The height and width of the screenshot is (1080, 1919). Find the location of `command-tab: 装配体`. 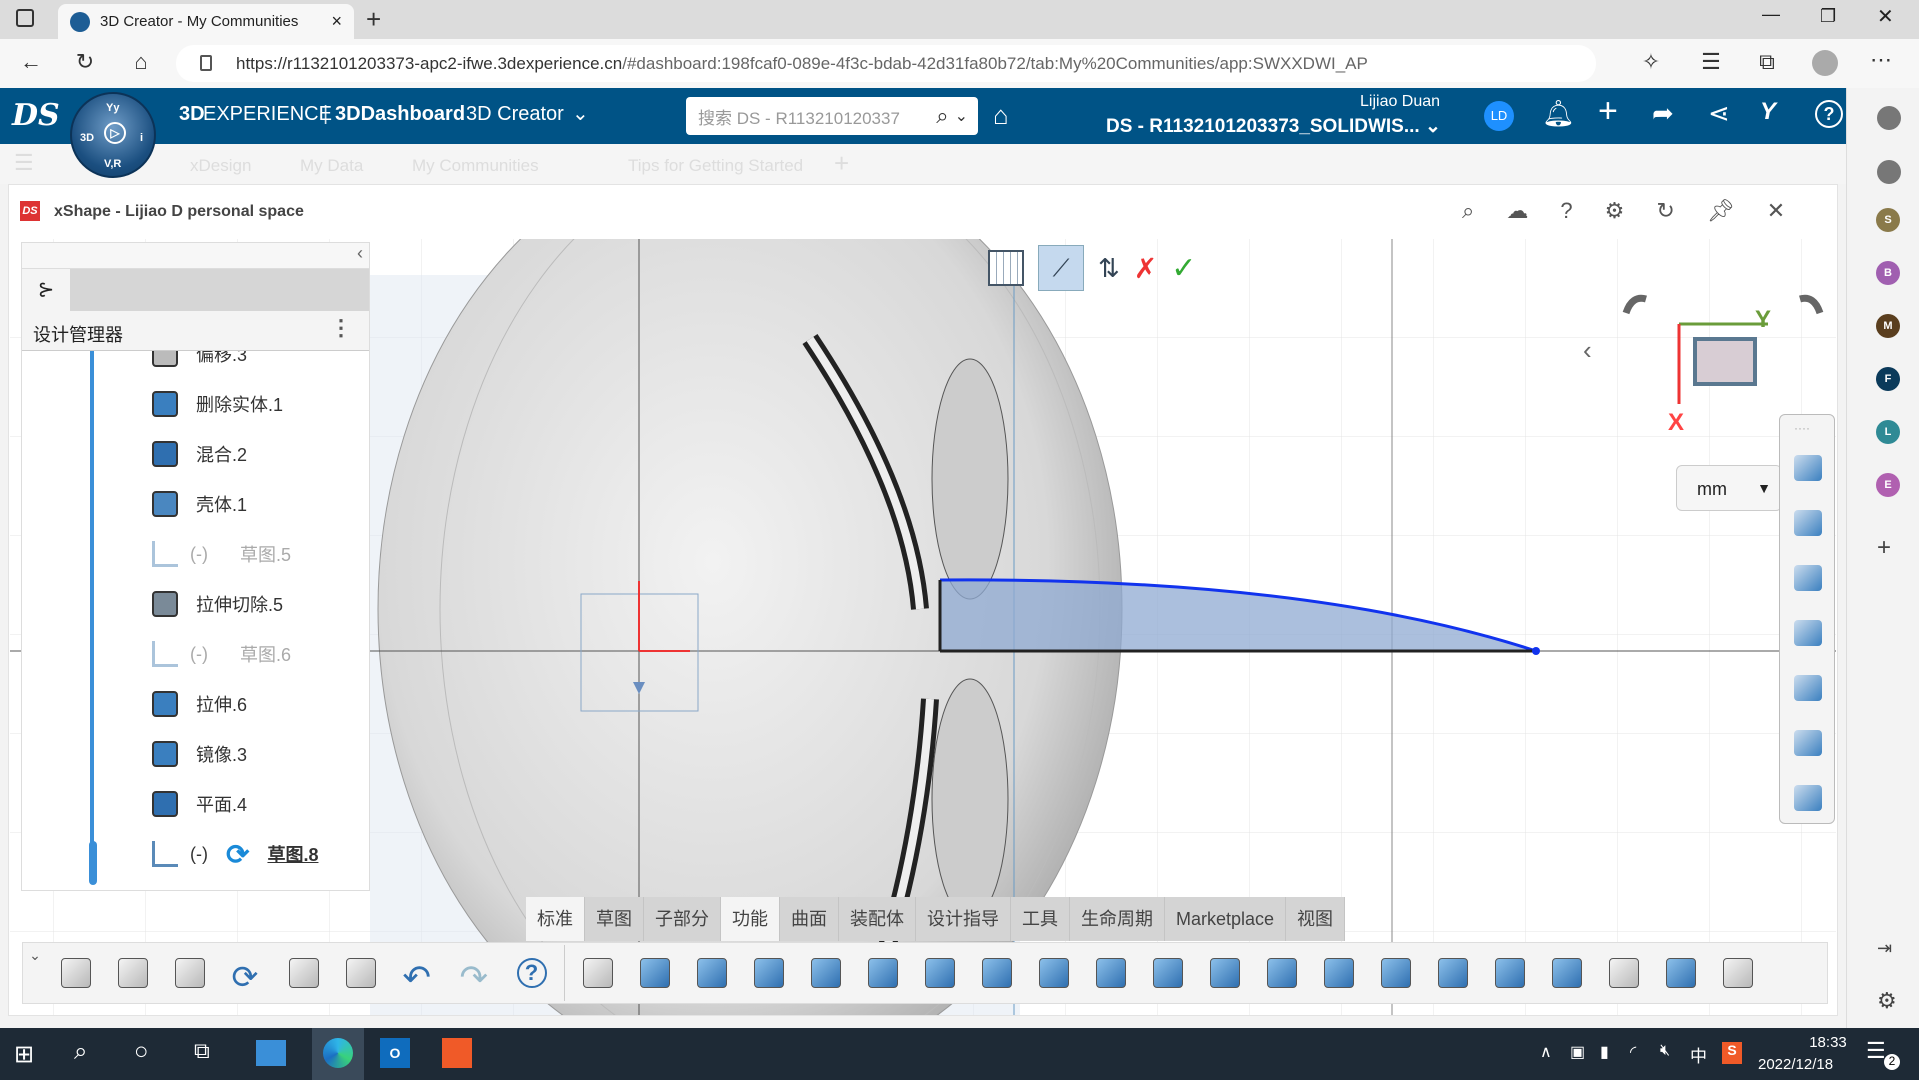

command-tab: 装配体 is located at coordinates (877, 919).